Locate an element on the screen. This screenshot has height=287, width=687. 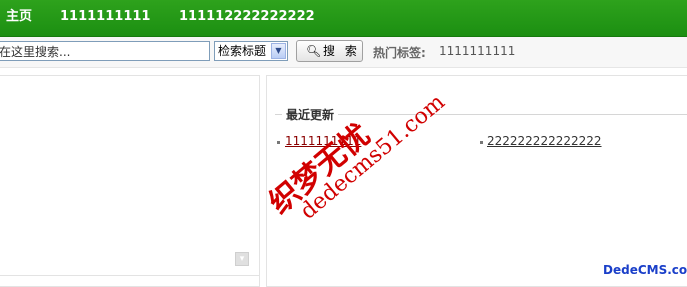
chevron-down-icon: ▼ is located at coordinates (278, 51).